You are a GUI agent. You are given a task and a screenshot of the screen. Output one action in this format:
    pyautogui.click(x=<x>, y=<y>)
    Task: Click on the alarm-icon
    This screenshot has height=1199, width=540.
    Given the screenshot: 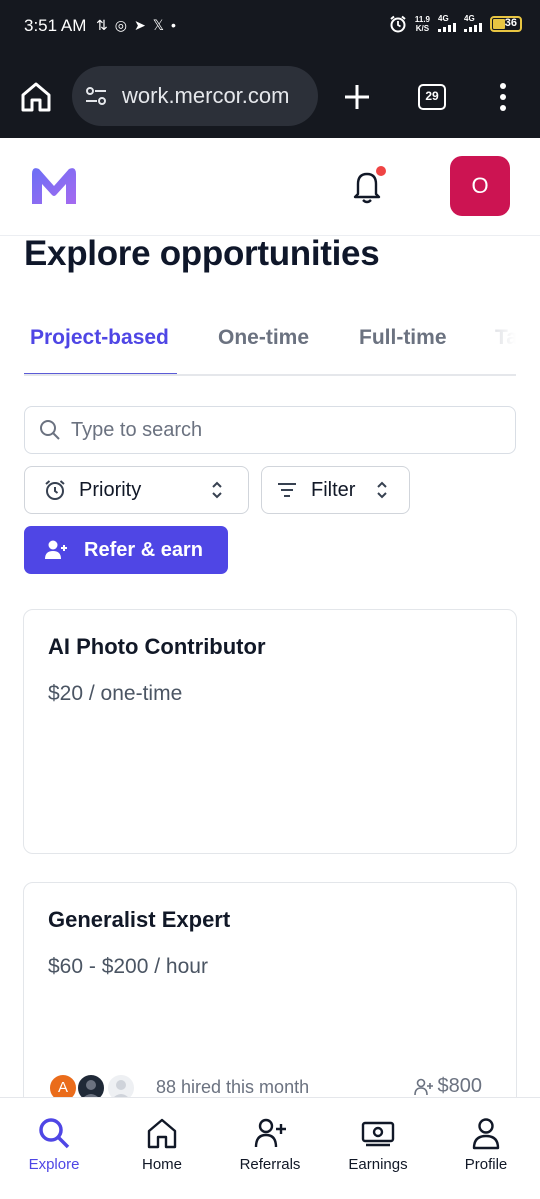 What is the action you would take?
    pyautogui.click(x=398, y=24)
    